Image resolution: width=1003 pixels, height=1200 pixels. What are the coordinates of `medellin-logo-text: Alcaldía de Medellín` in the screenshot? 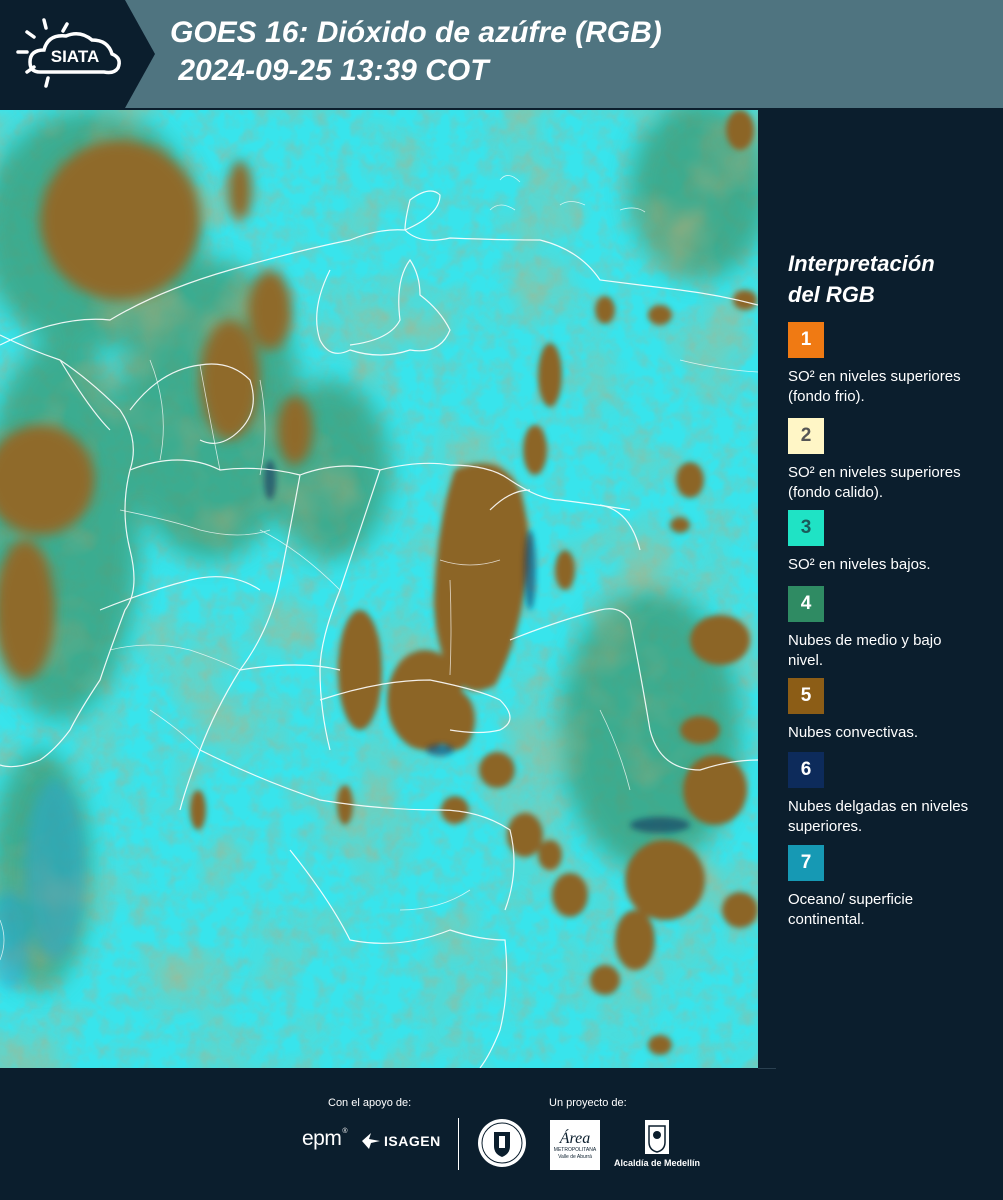 It's located at (657, 1163).